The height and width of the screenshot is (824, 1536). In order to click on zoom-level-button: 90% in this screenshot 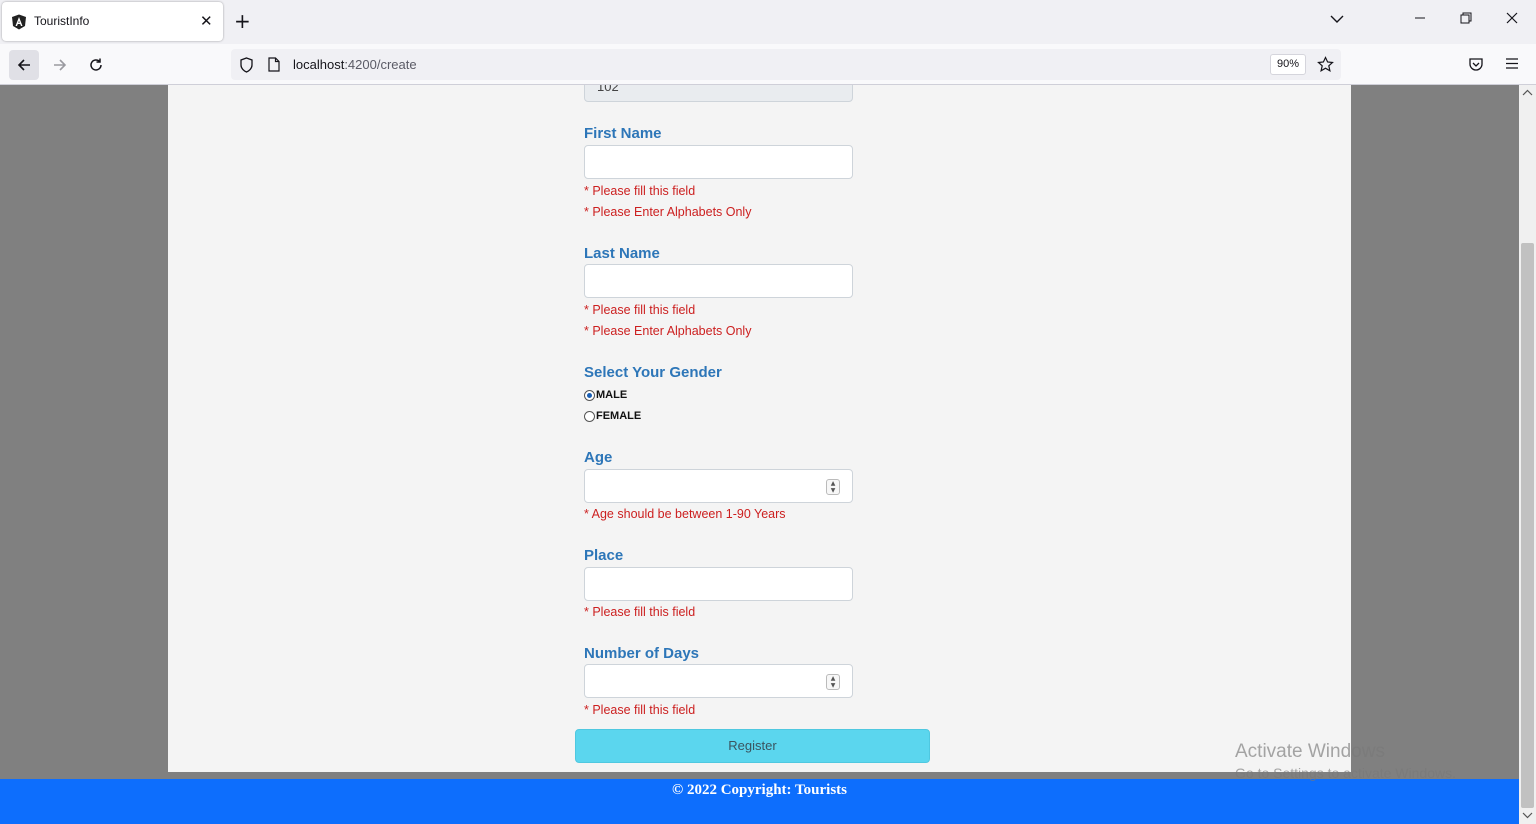, I will do `click(1288, 64)`.